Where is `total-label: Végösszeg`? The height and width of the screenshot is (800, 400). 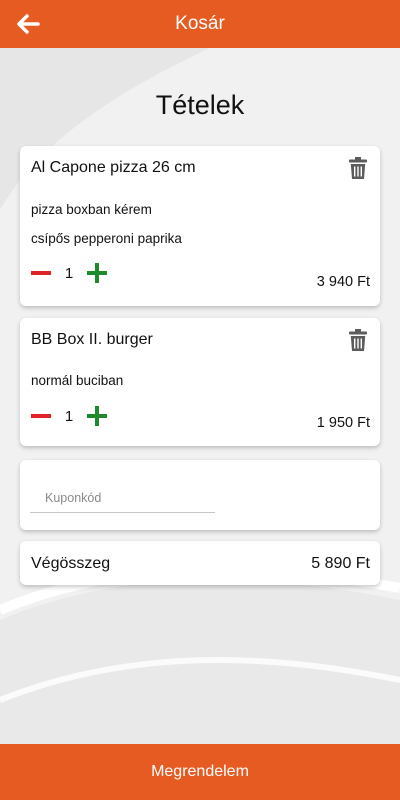
total-label: Végösszeg is located at coordinates (71, 563).